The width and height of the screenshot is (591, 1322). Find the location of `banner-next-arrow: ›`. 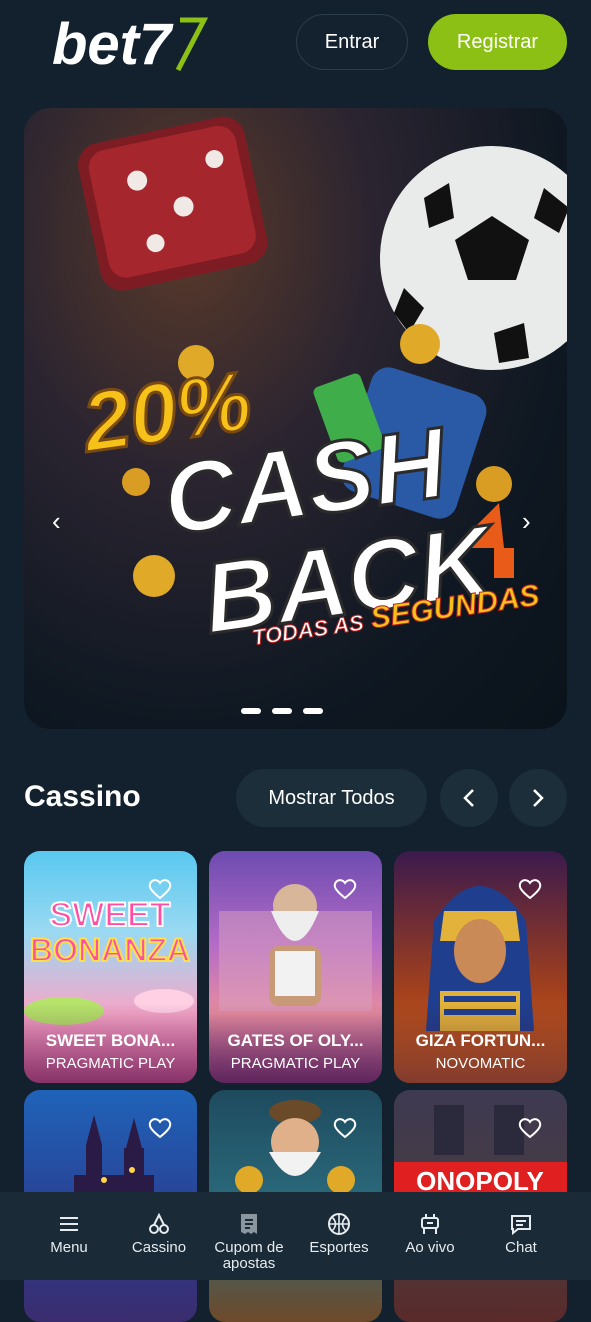

banner-next-arrow: › is located at coordinates (526, 521).